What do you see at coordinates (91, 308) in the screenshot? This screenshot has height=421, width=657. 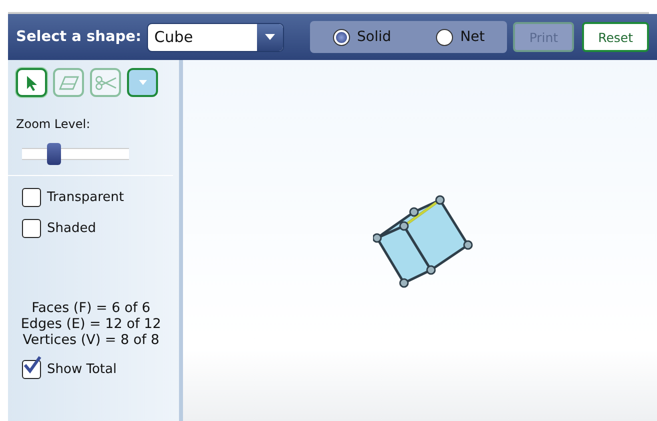 I see `count-text: Faces (F) = 6 of 6` at bounding box center [91, 308].